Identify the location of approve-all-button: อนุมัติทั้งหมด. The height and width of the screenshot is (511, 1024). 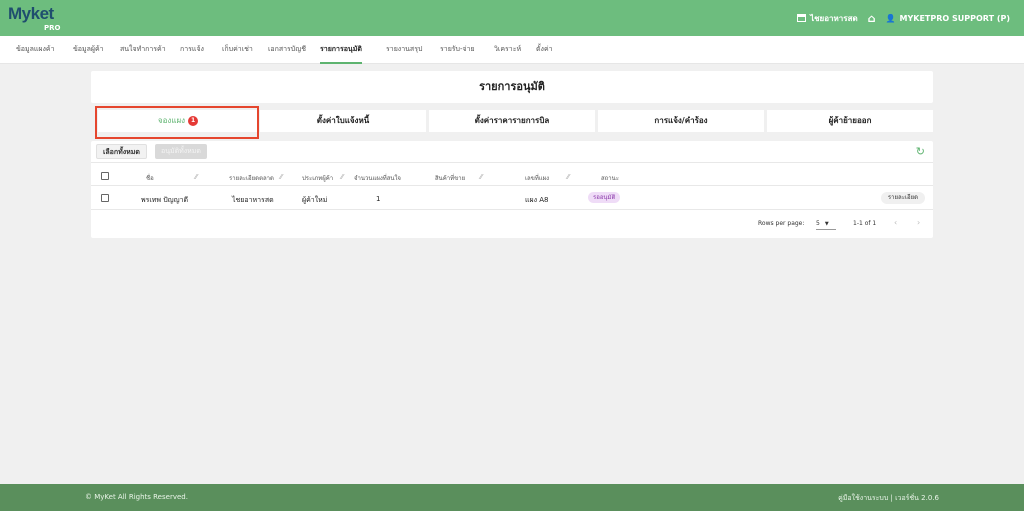
(181, 151).